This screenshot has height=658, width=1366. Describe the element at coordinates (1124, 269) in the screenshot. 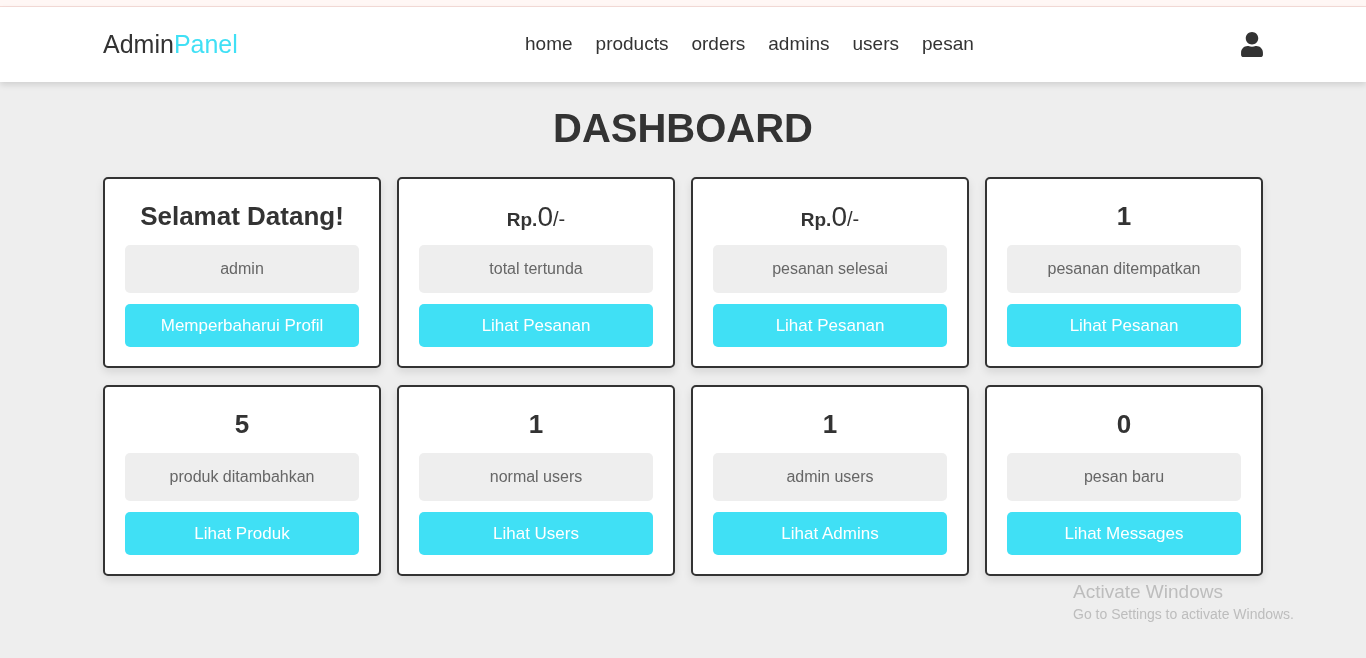

I see `card-label: pesanan ditempatkan` at that location.